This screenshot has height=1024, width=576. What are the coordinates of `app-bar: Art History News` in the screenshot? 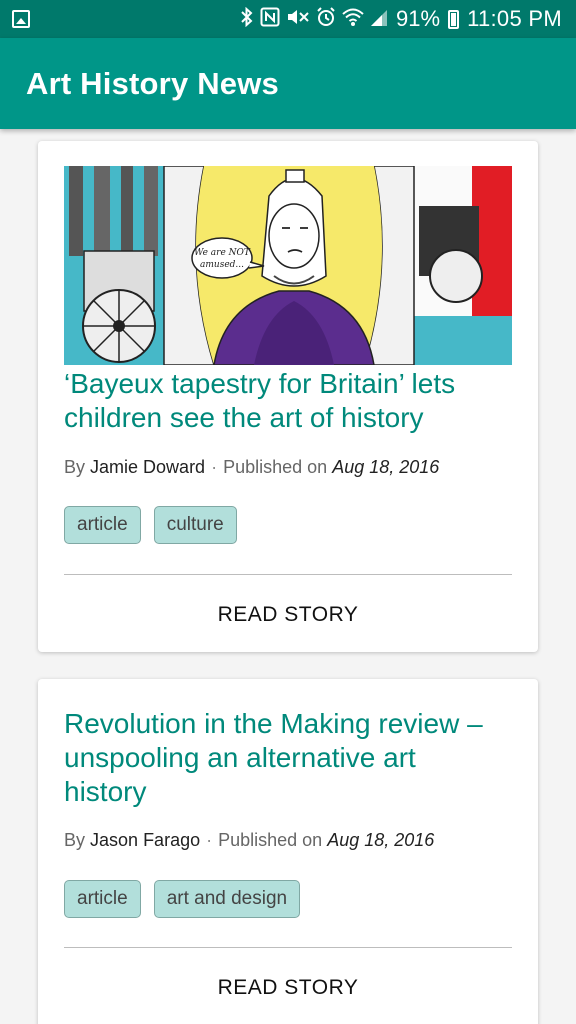 It's located at (288, 83).